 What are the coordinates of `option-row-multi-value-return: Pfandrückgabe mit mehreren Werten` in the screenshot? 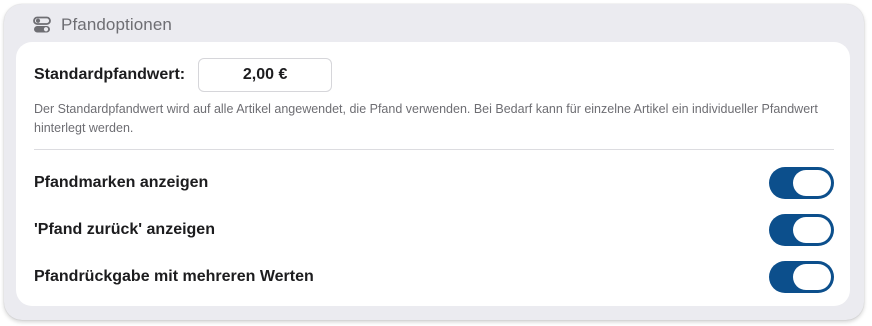 It's located at (434, 277).